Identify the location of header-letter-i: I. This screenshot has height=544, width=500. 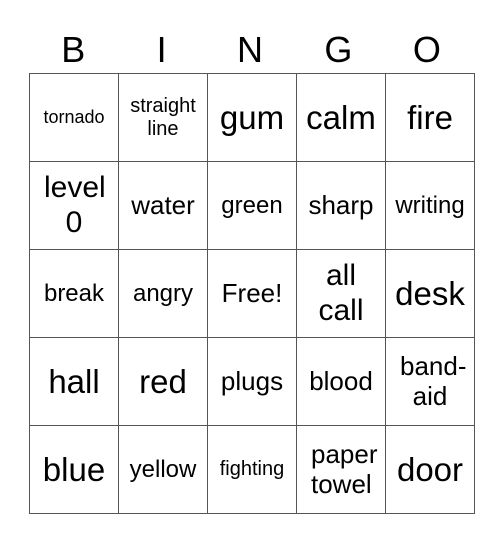
(161, 49).